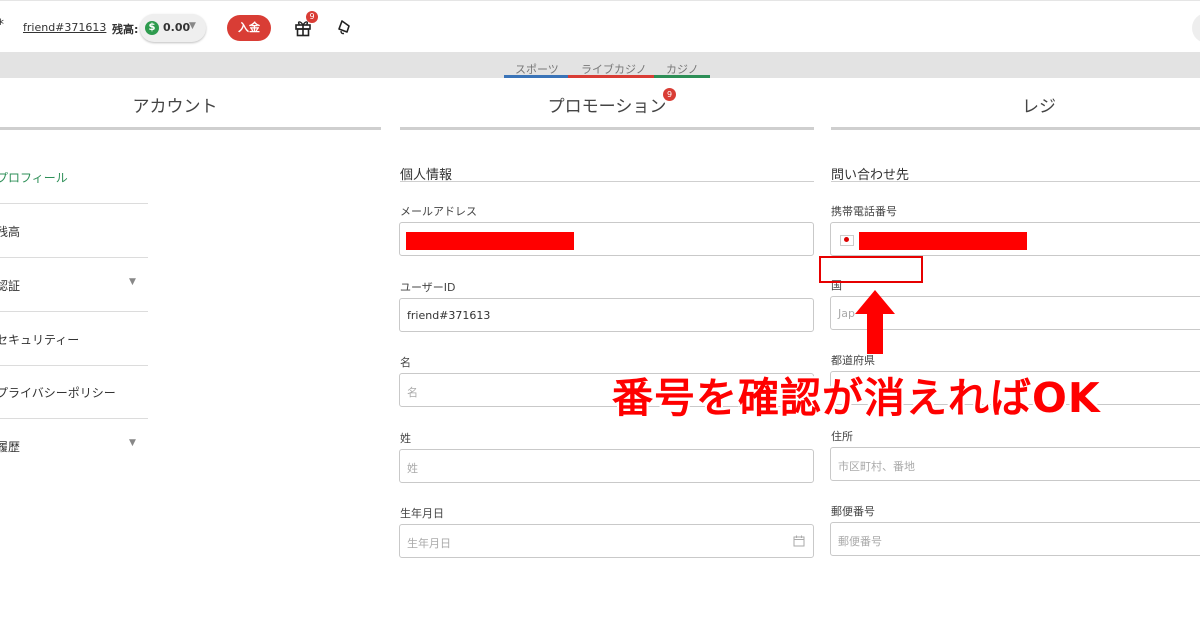 This screenshot has height=630, width=1200. I want to click on sidebar-item-label: プロフィール, so click(34, 178).